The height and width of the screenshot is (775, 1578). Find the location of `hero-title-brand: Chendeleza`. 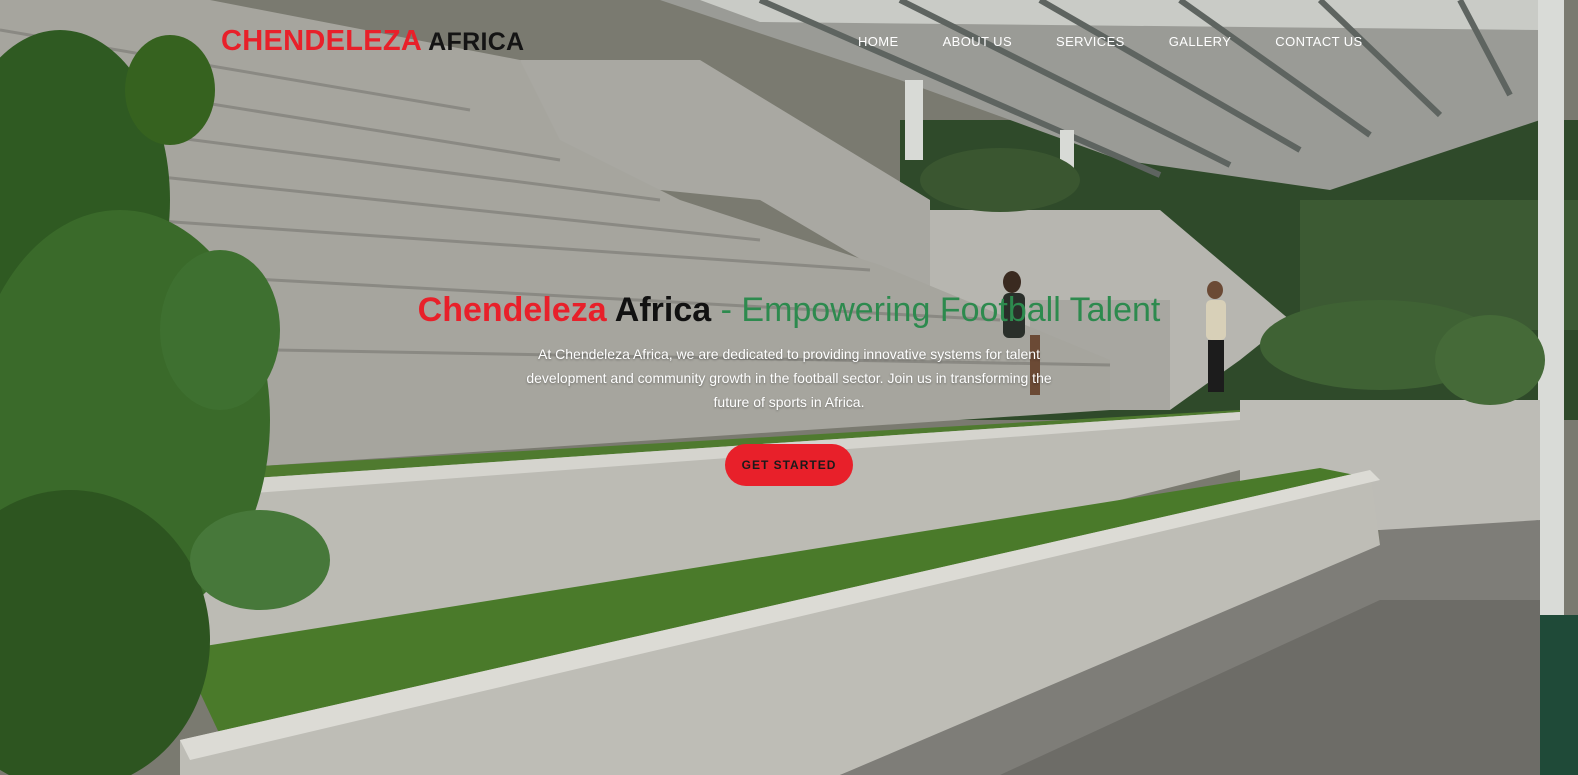

hero-title-brand: Chendeleza is located at coordinates (512, 310).